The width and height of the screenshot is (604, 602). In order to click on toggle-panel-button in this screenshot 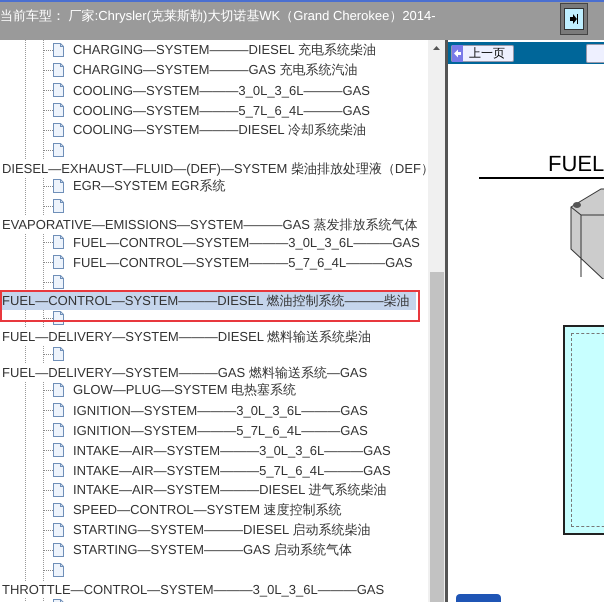, I will do `click(574, 19)`.